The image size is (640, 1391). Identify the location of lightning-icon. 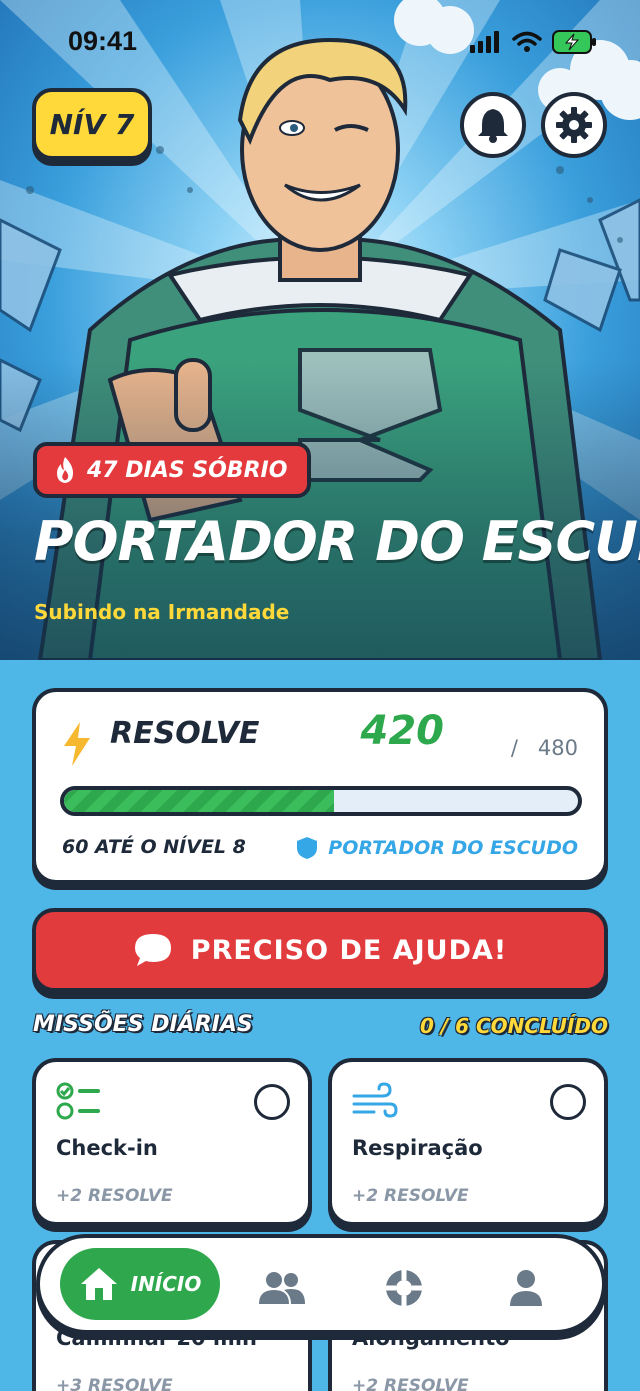
(77, 744).